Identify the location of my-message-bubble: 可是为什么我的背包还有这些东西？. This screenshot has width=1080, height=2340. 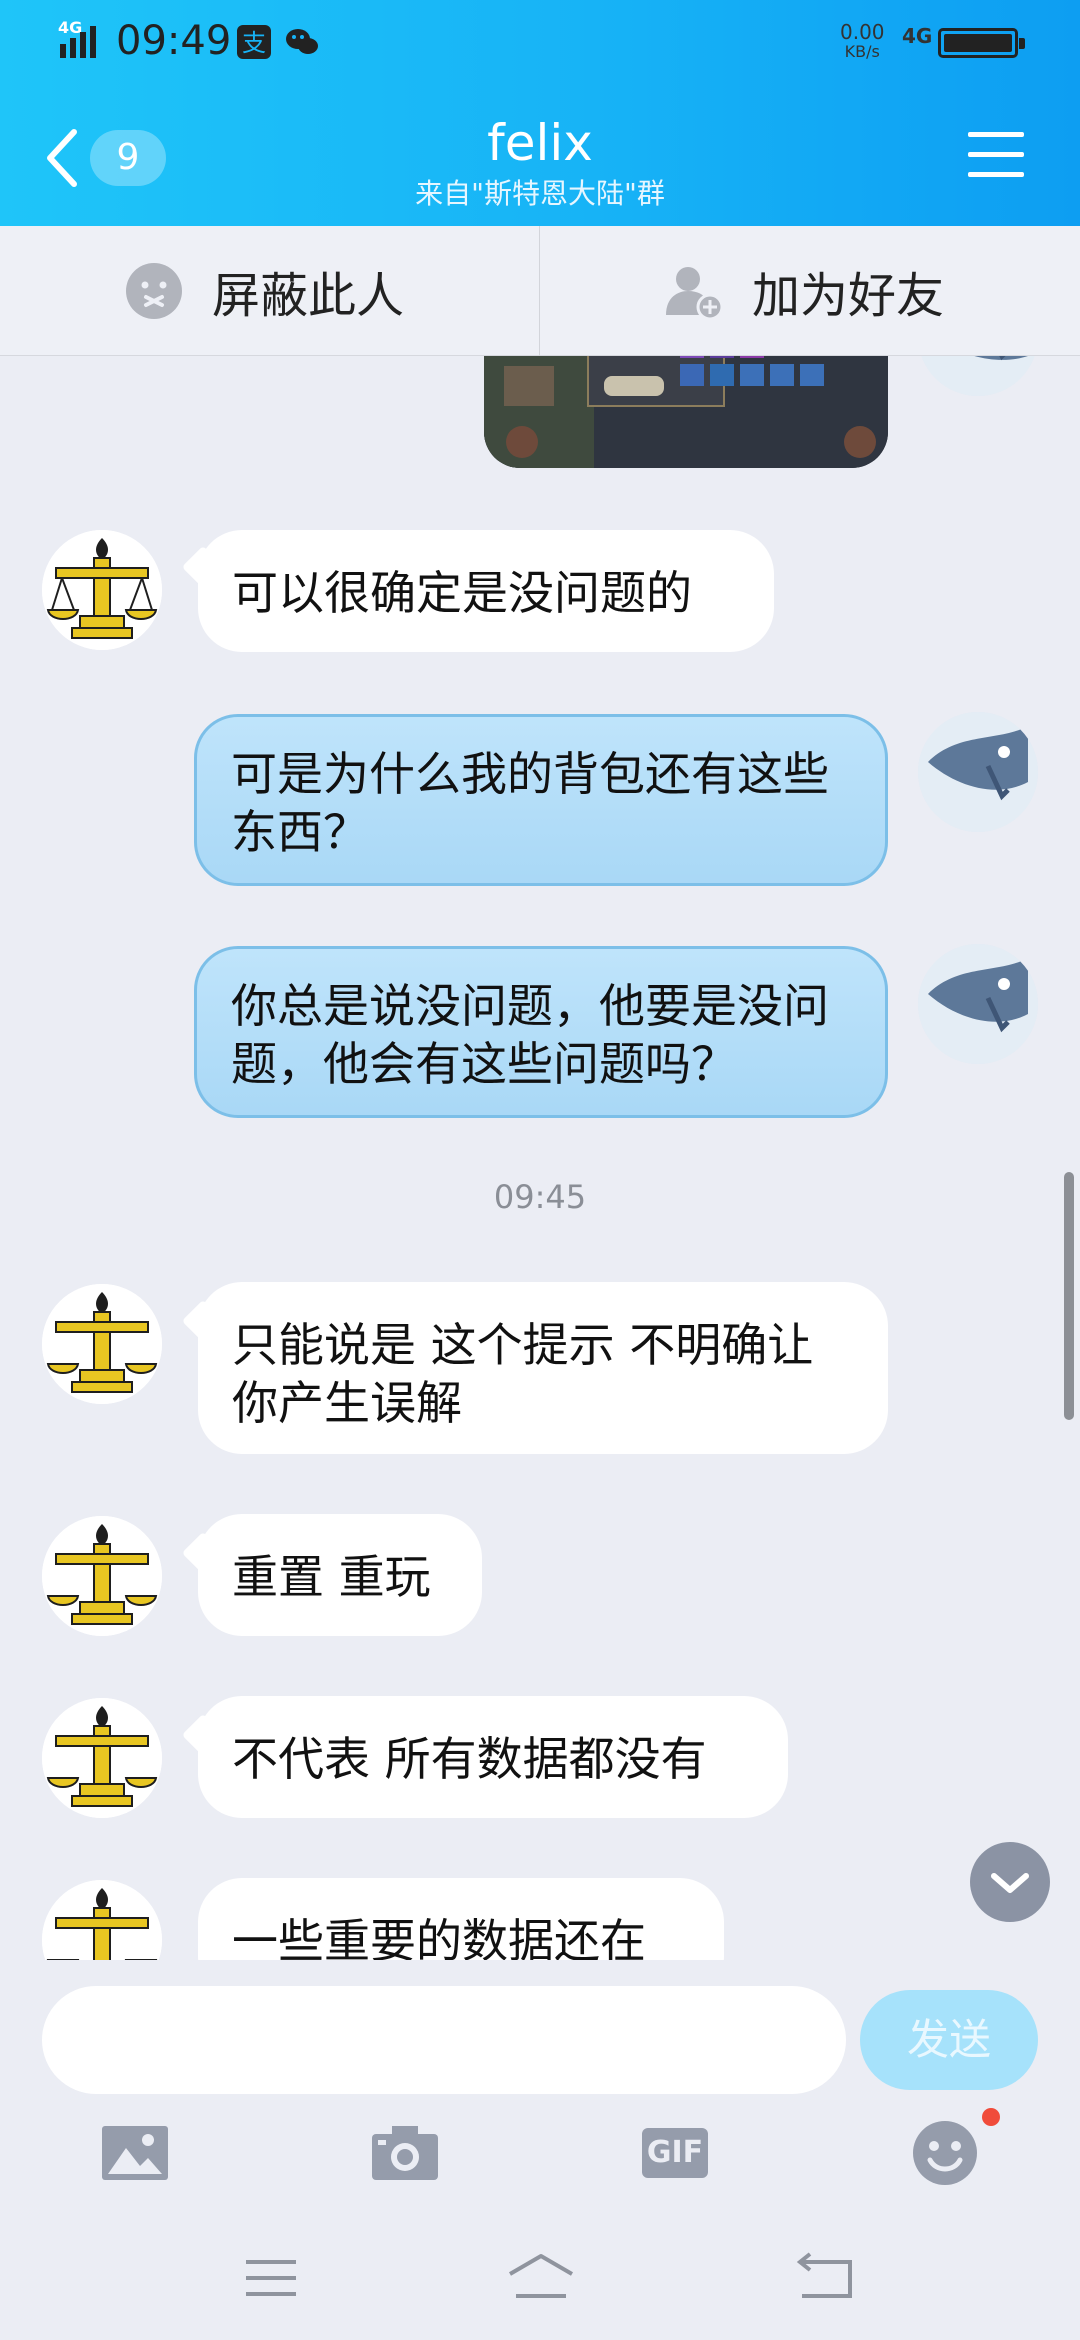
(541, 800).